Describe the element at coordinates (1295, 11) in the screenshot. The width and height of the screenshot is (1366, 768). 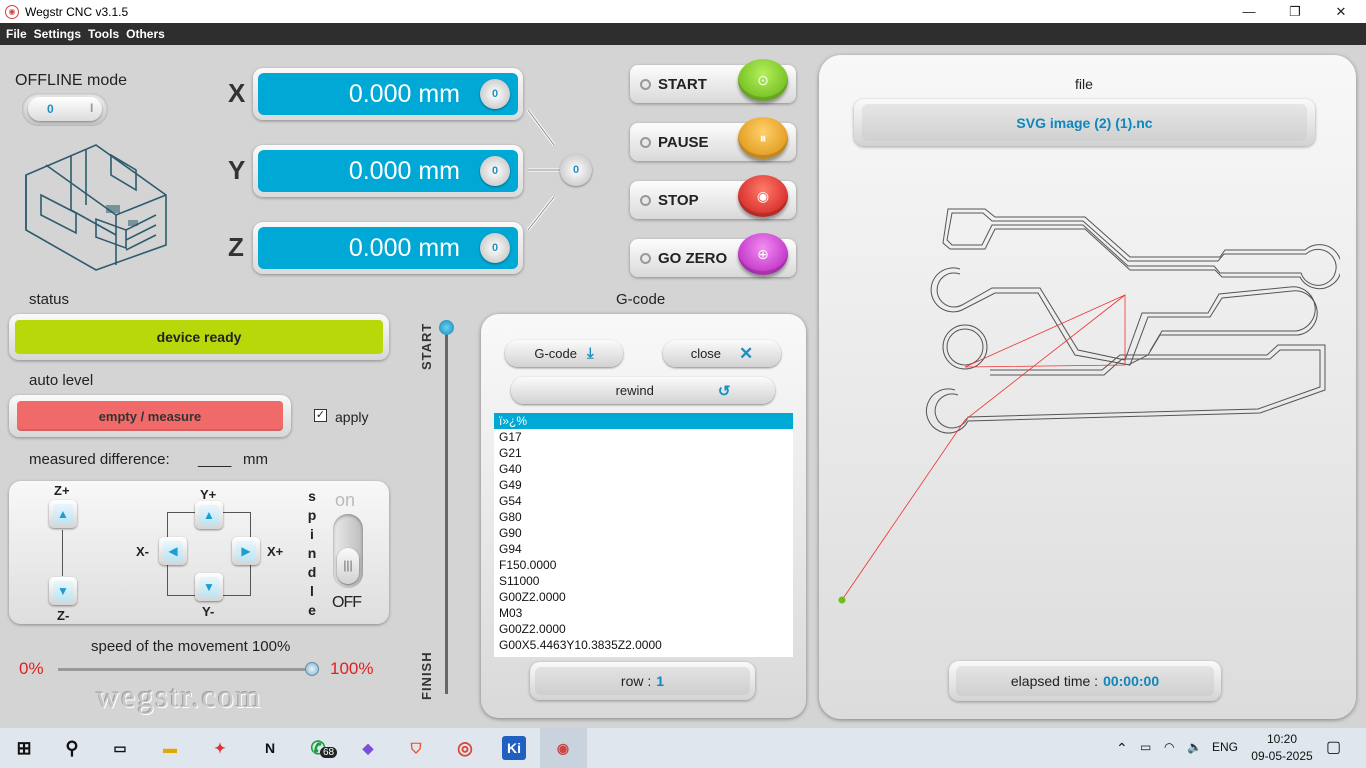
I see `restore-button: ❐` at that location.